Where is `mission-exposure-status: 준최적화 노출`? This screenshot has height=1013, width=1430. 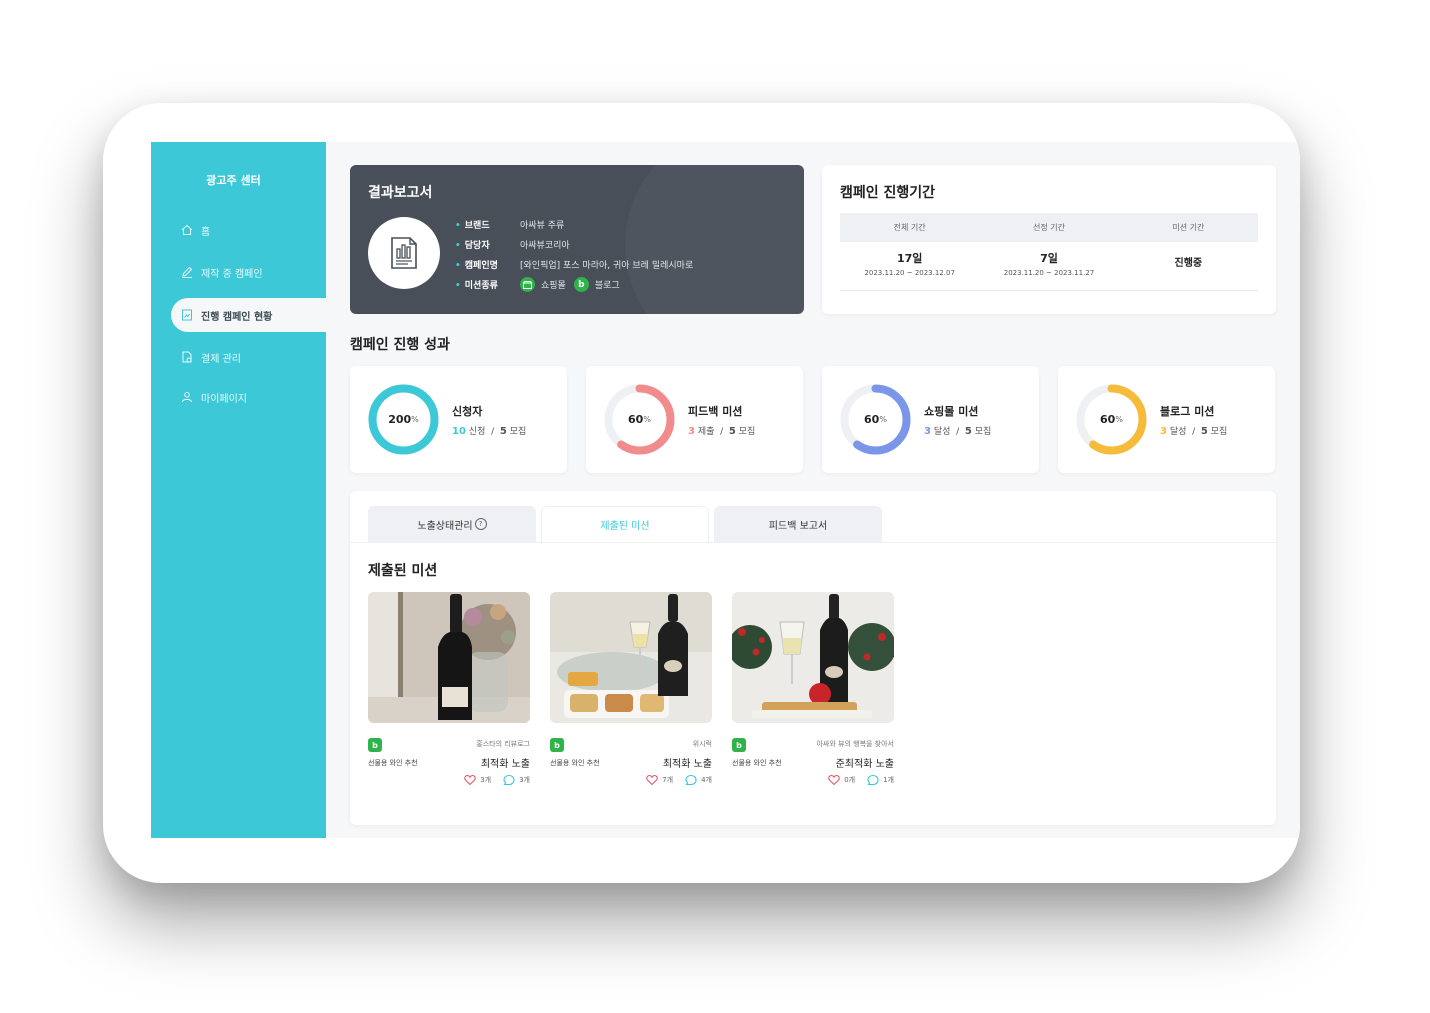 mission-exposure-status: 준최적화 노출 is located at coordinates (864, 764).